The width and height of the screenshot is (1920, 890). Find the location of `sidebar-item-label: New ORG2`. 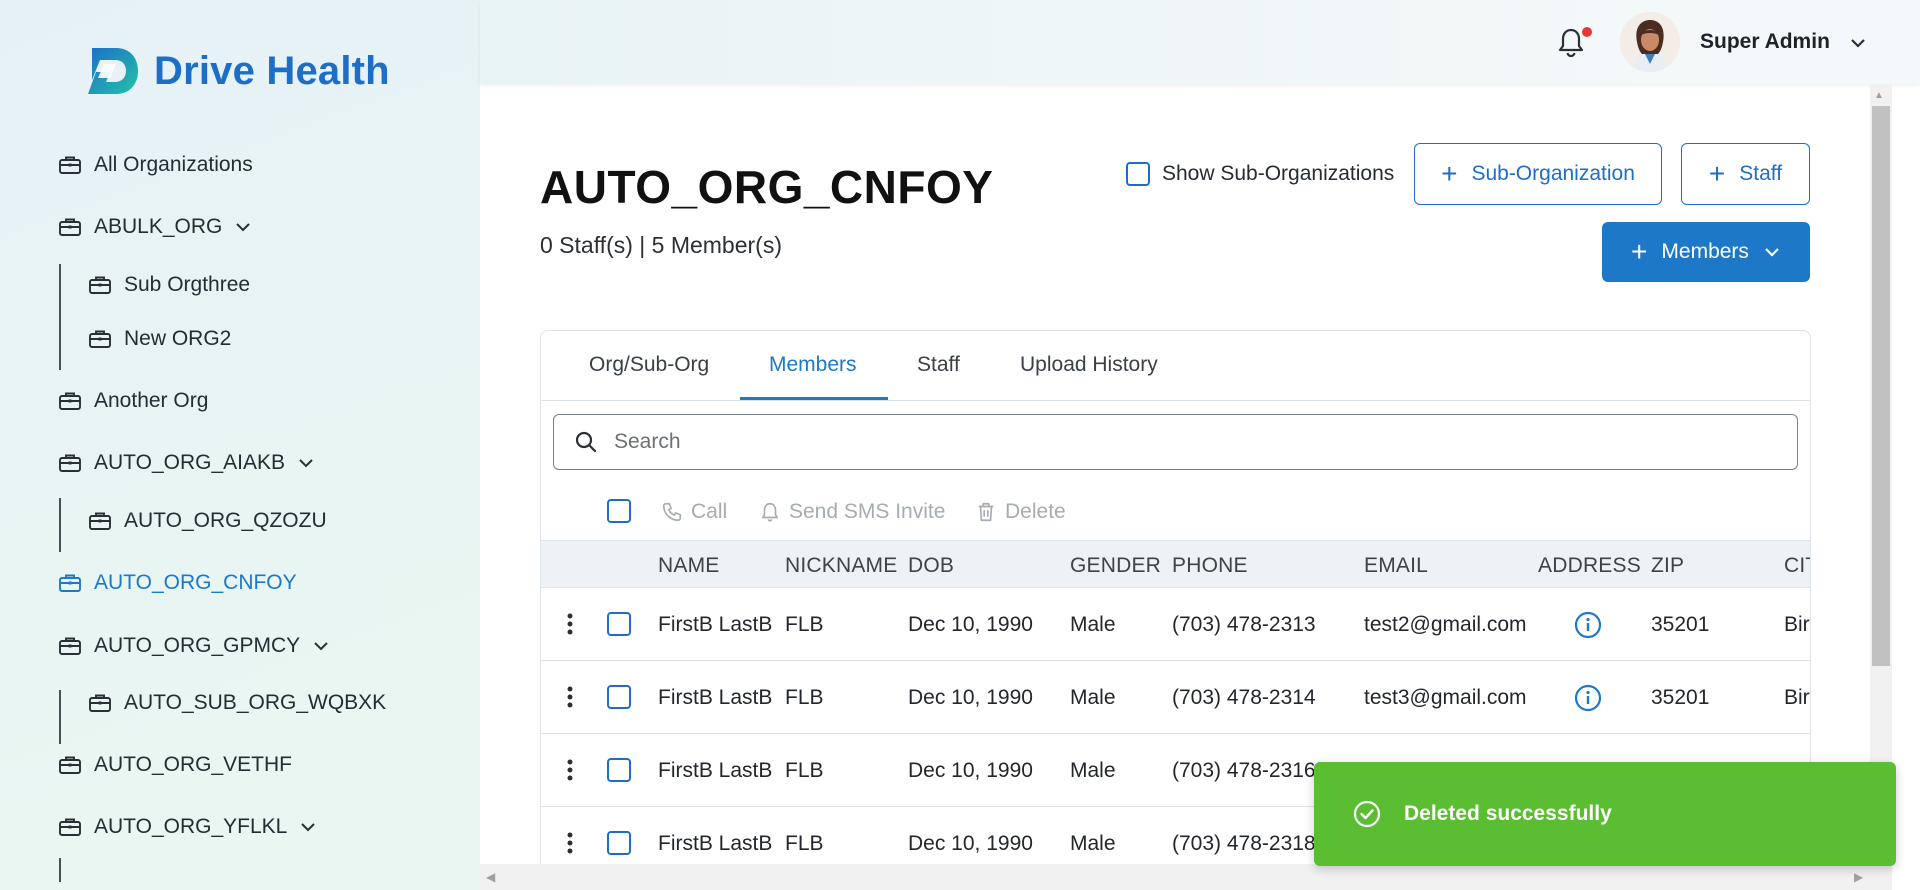

sidebar-item-label: New ORG2 is located at coordinates (178, 338).